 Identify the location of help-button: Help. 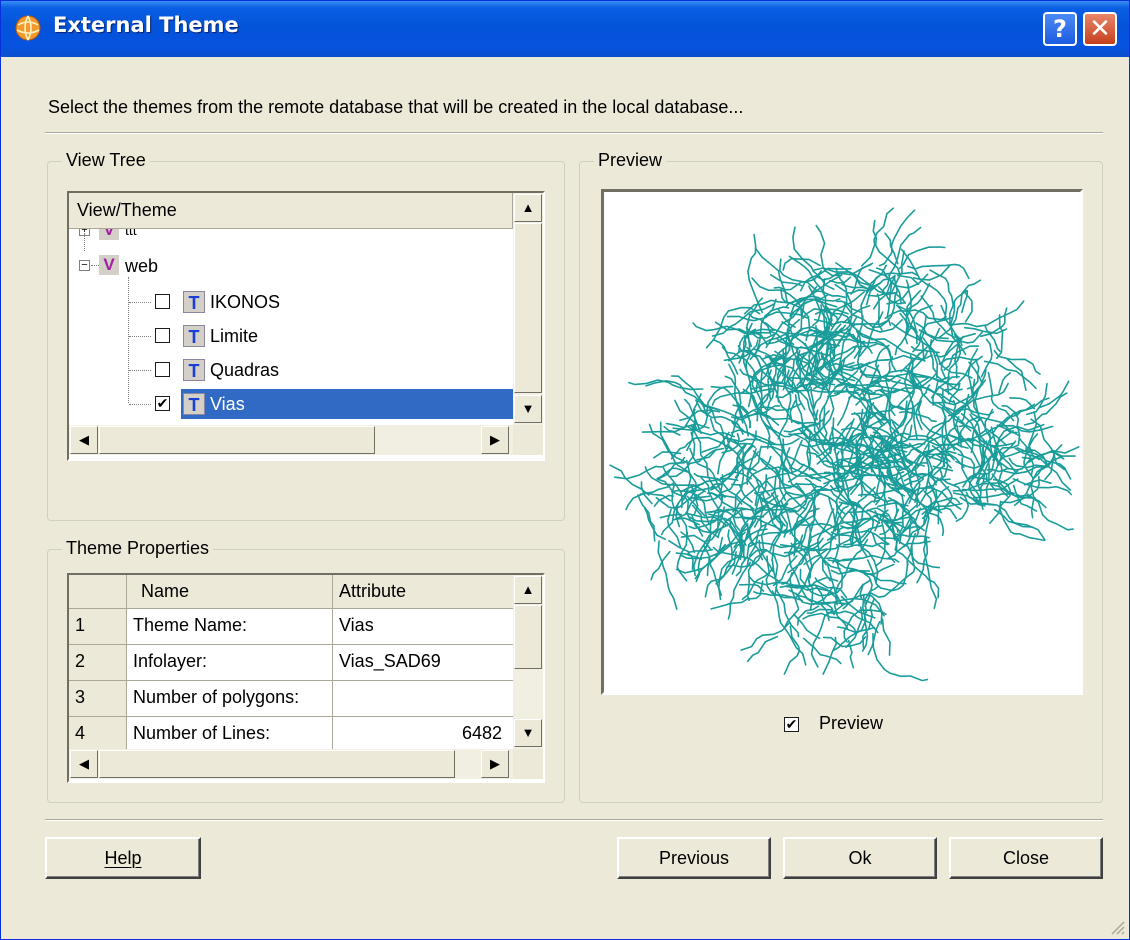
(123, 858).